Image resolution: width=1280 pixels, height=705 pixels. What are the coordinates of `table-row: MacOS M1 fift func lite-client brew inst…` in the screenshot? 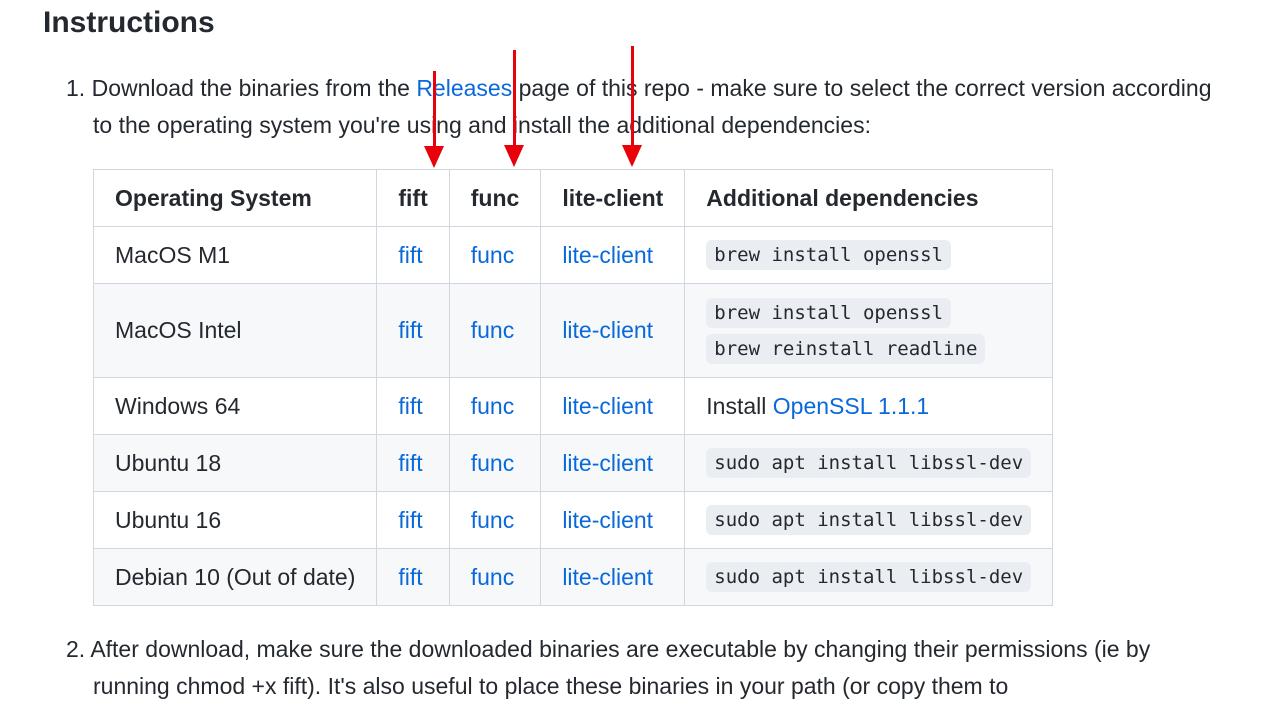 It's located at (573, 255).